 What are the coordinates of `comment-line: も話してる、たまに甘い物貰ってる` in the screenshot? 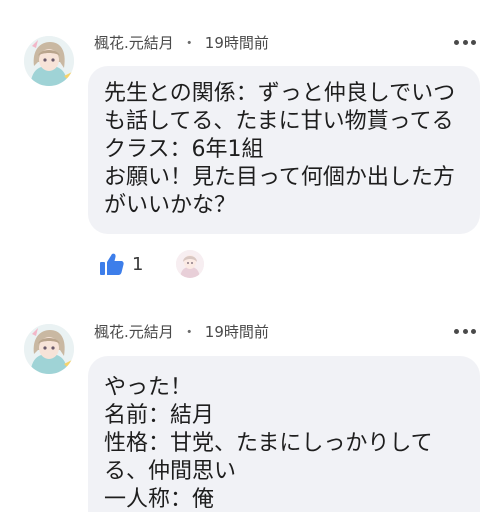 It's located at (279, 121).